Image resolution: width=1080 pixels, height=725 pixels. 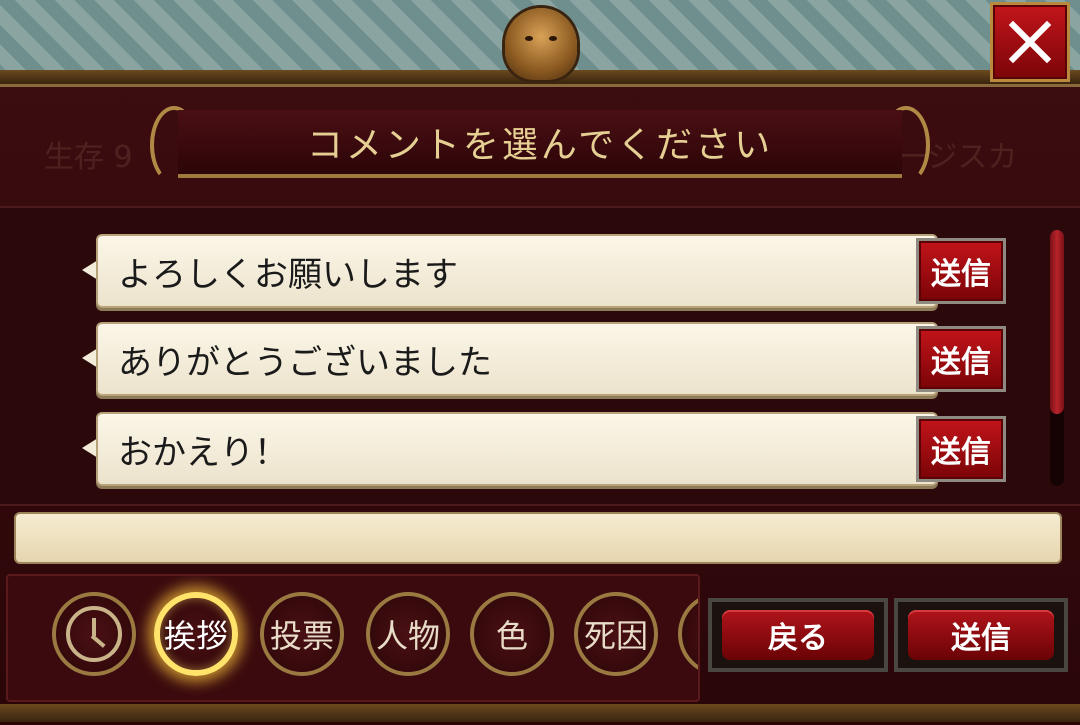 What do you see at coordinates (512, 634) in the screenshot?
I see `category-color-button: 色` at bounding box center [512, 634].